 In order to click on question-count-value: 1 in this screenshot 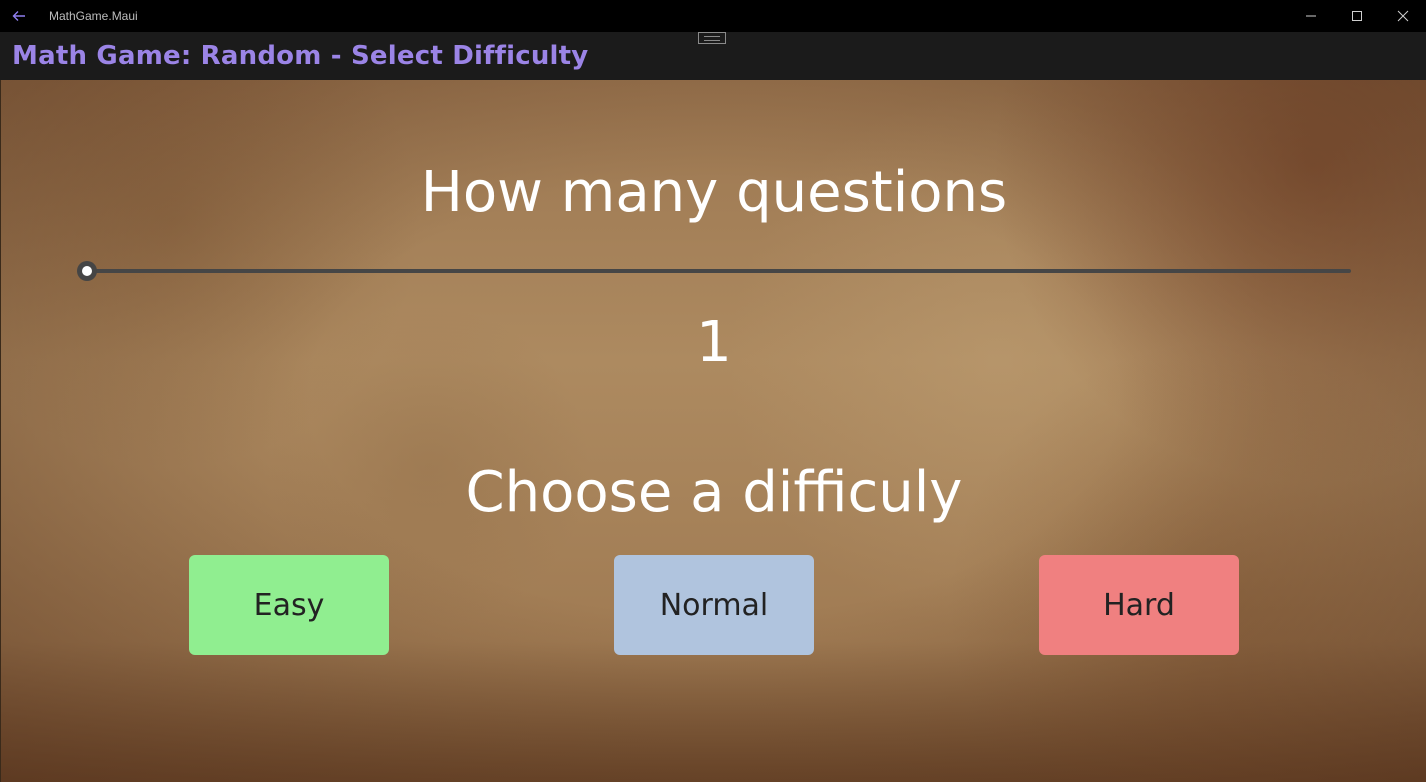, I will do `click(714, 342)`.